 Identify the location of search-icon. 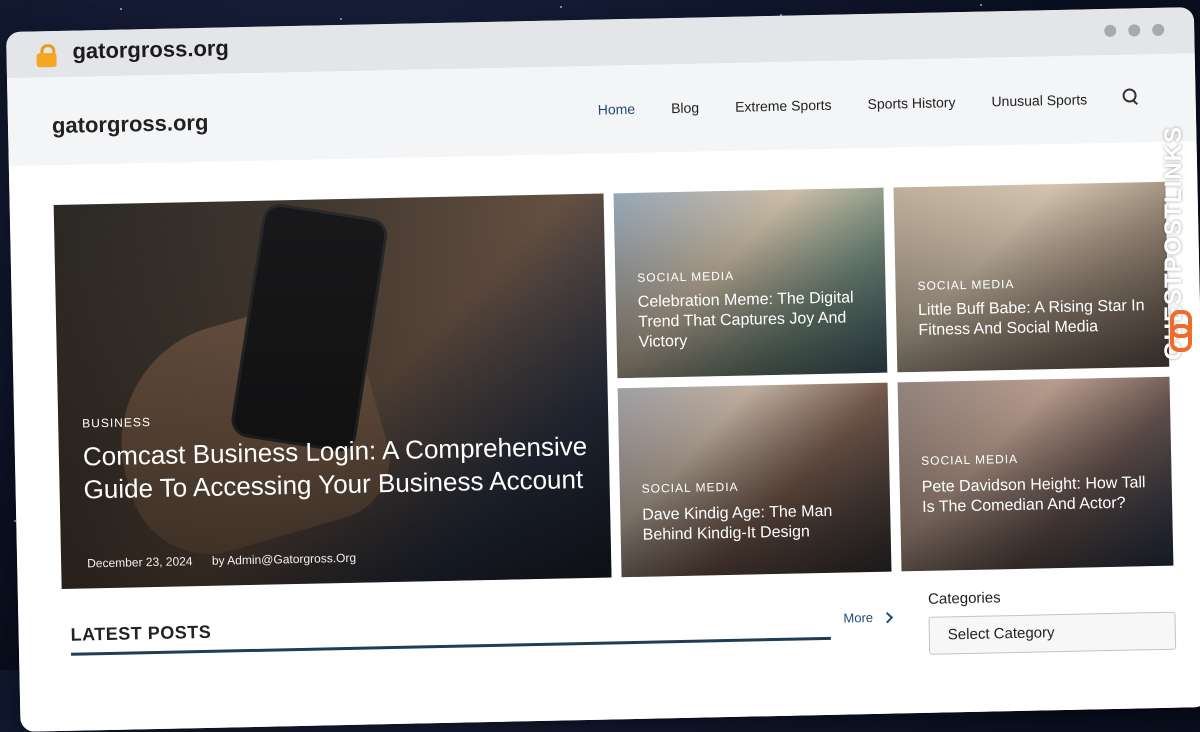
(1131, 97).